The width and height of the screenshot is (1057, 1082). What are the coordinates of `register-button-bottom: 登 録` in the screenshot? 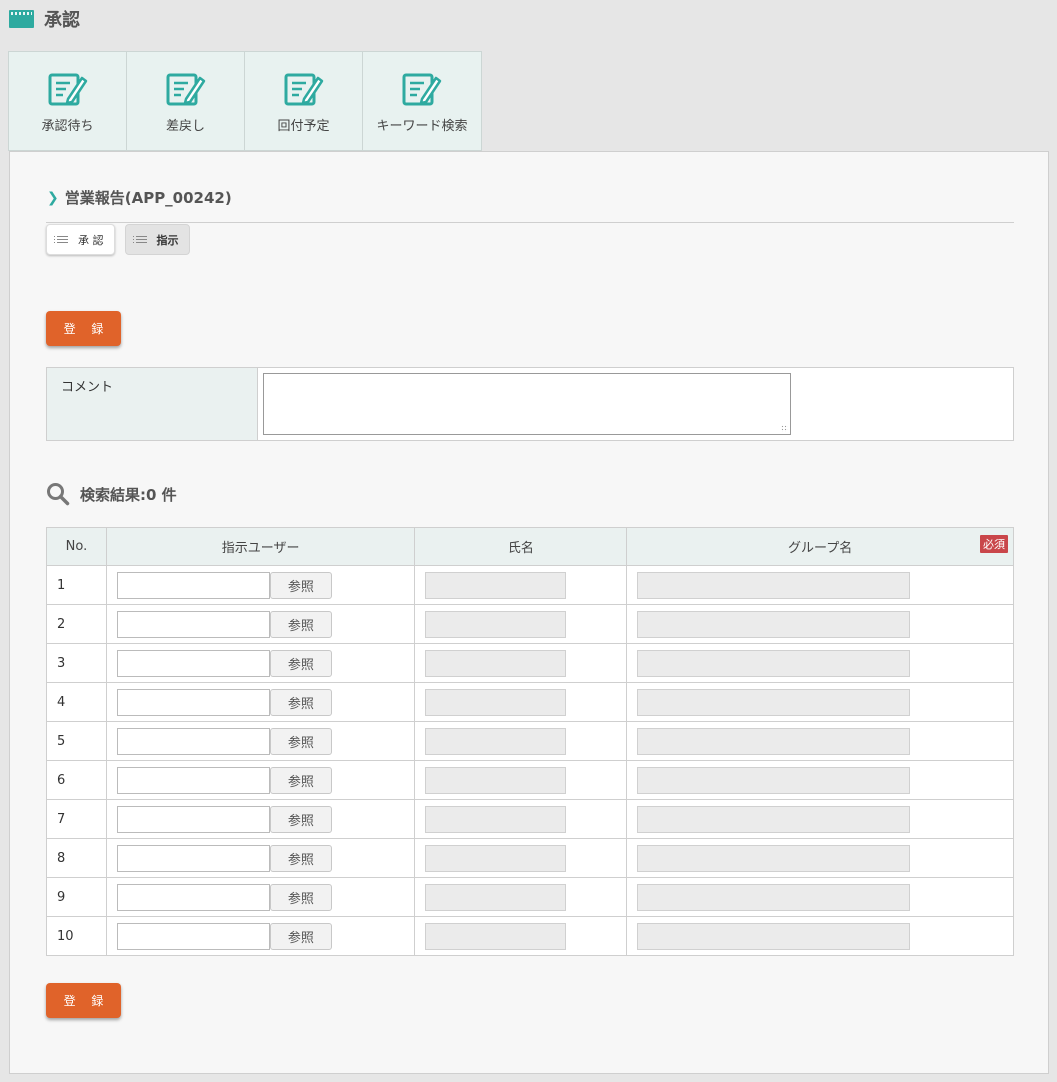 It's located at (83, 1000).